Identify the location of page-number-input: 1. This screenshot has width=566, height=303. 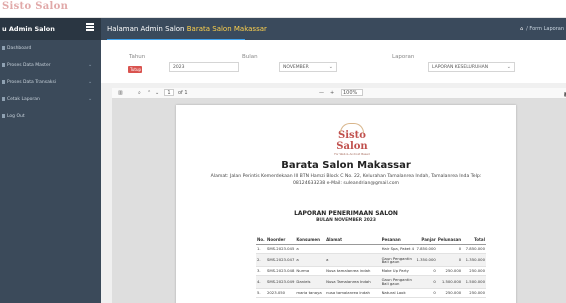
(169, 92).